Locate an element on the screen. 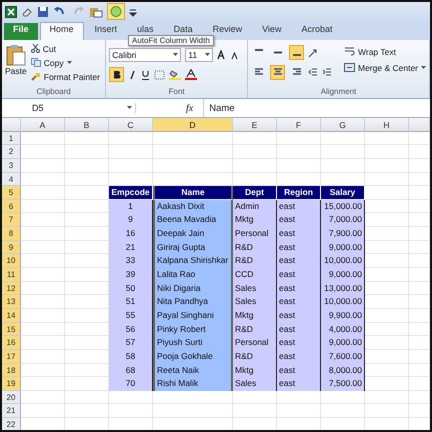 Image resolution: width=432 pixels, height=432 pixels. copy-button: Copy is located at coordinates (65, 62).